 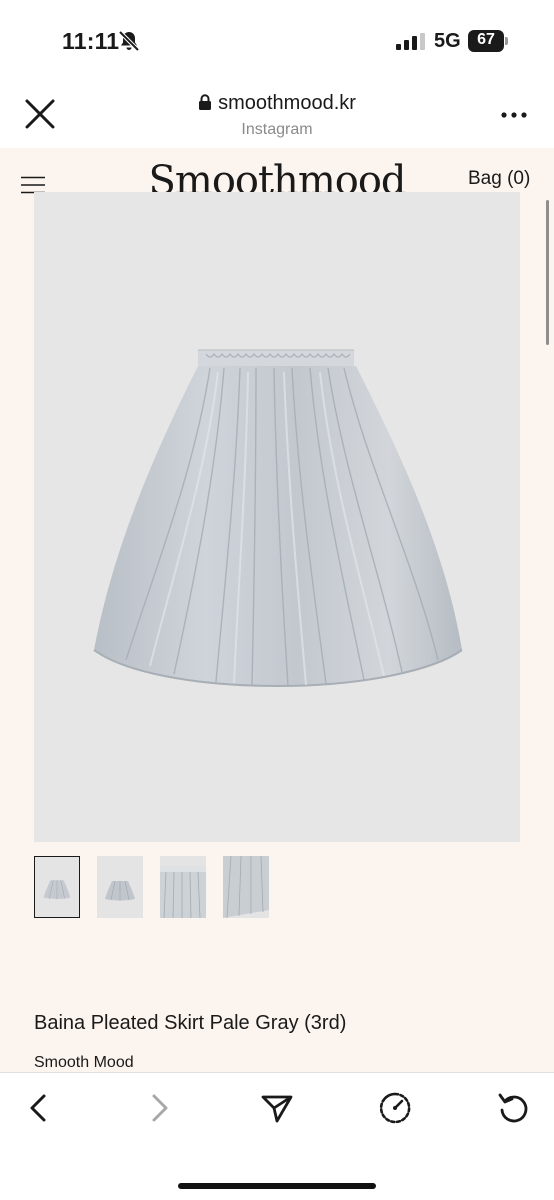 I want to click on battery-icon: 67, so click(x=488, y=41).